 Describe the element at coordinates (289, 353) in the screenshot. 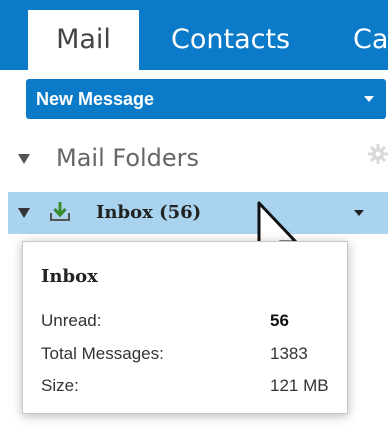

I see `total-messages-value: 1383` at that location.